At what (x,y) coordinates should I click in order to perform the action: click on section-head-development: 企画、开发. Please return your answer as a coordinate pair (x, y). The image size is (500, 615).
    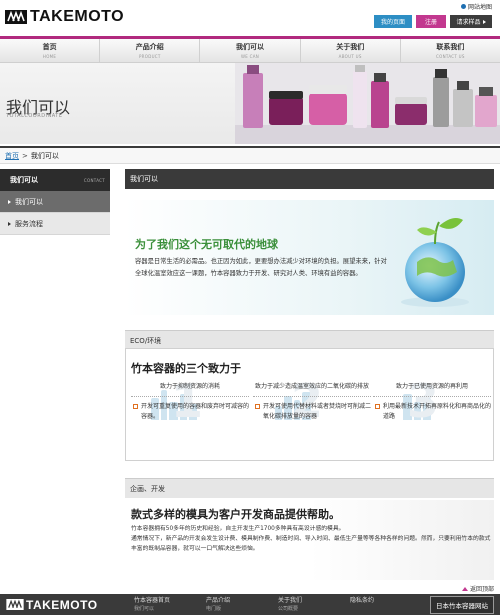
    Looking at the image, I should click on (309, 488).